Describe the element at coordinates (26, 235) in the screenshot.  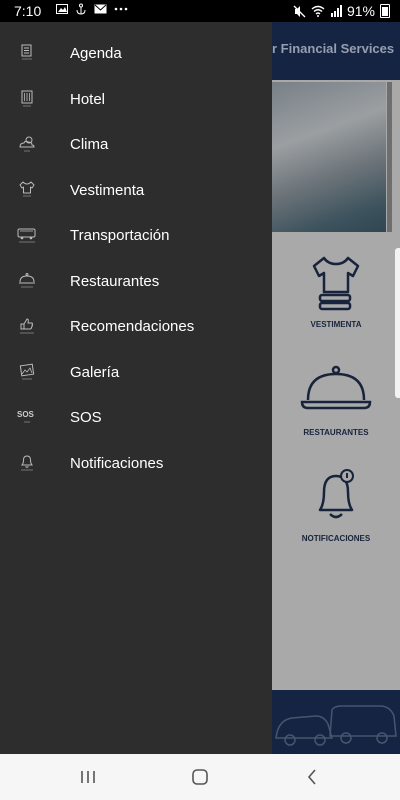
I see `bus-icon` at that location.